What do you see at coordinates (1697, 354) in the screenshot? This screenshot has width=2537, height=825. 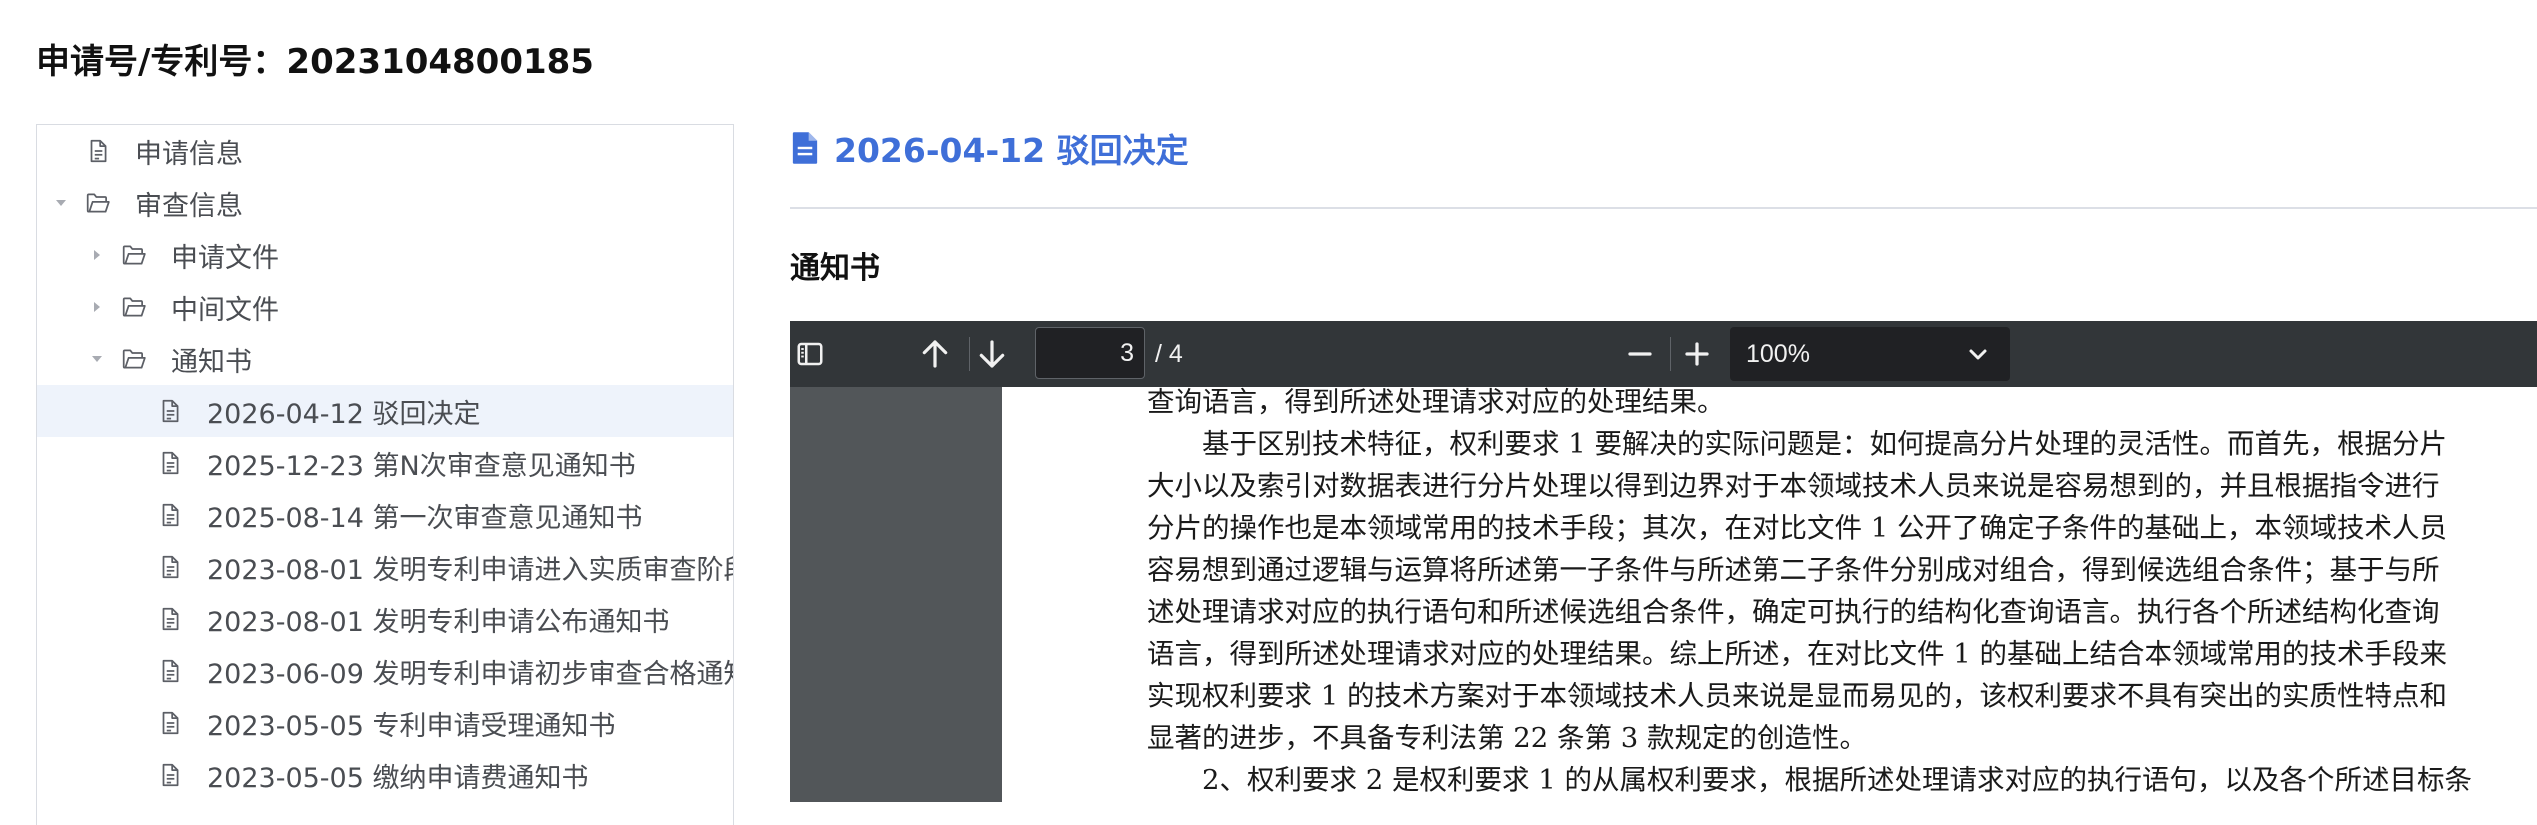 I see `plus-icon` at bounding box center [1697, 354].